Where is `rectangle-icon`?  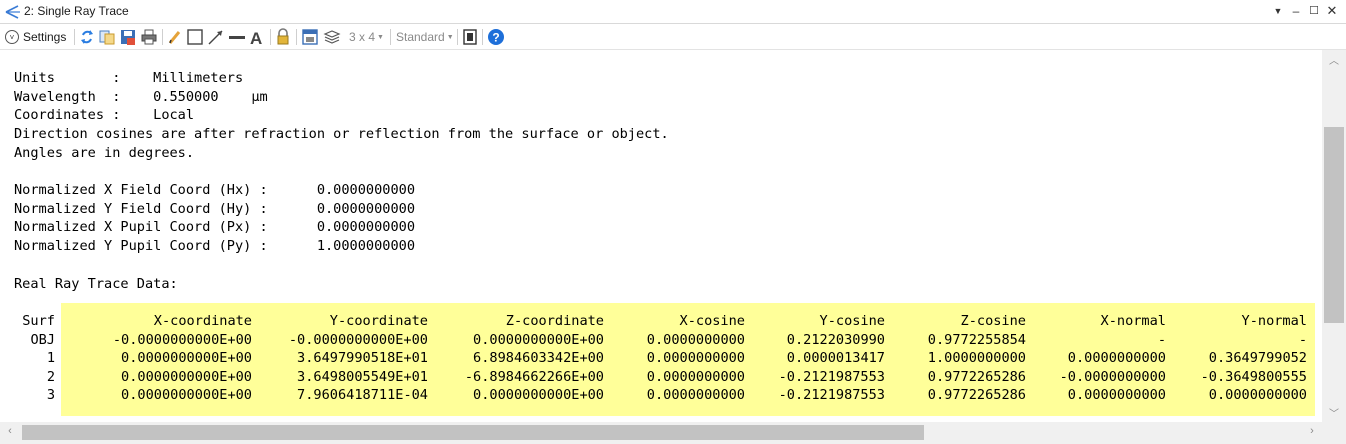
rectangle-icon is located at coordinates (195, 37).